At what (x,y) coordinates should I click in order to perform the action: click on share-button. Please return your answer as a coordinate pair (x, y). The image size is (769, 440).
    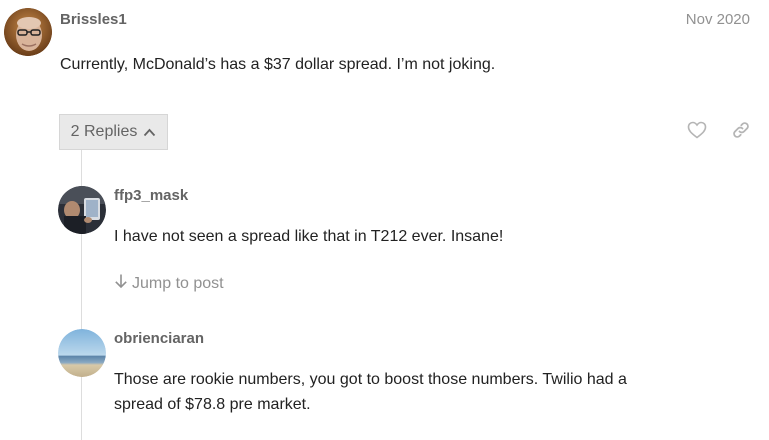
    Looking at the image, I should click on (741, 132).